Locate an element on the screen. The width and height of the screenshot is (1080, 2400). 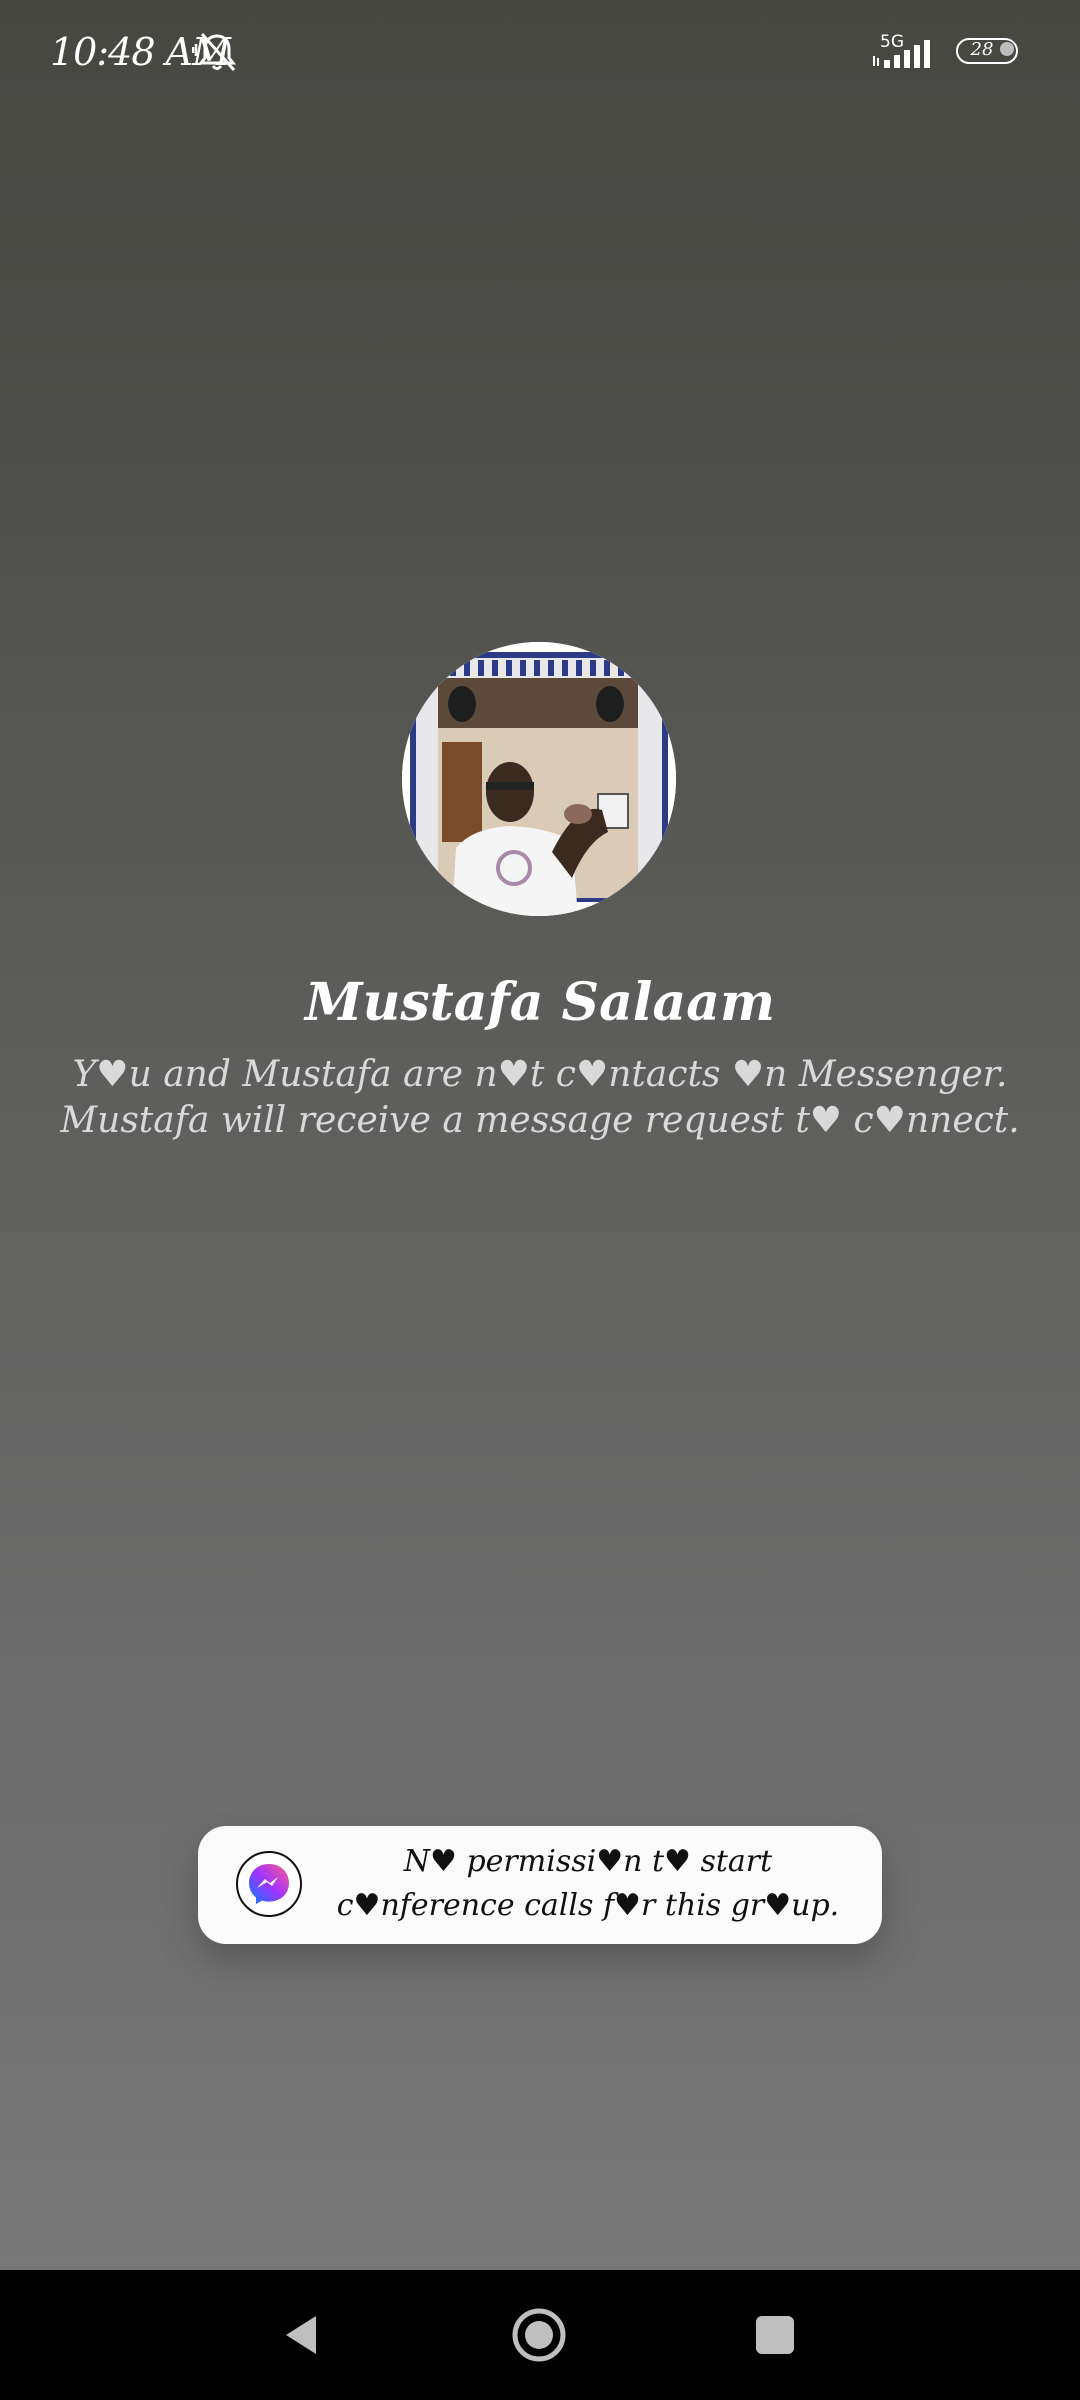
messenger-icon is located at coordinates (269, 1884).